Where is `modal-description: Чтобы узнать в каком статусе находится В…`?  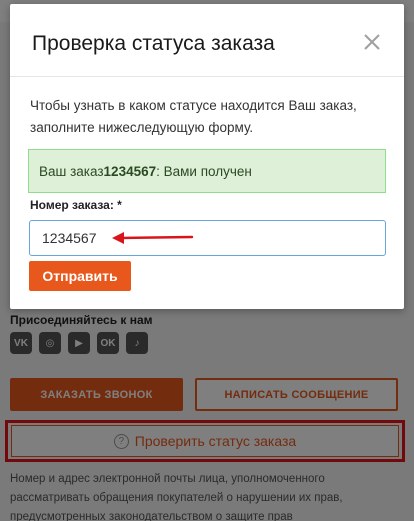 modal-description: Чтобы узнать в каком статусе находится В… is located at coordinates (193, 116).